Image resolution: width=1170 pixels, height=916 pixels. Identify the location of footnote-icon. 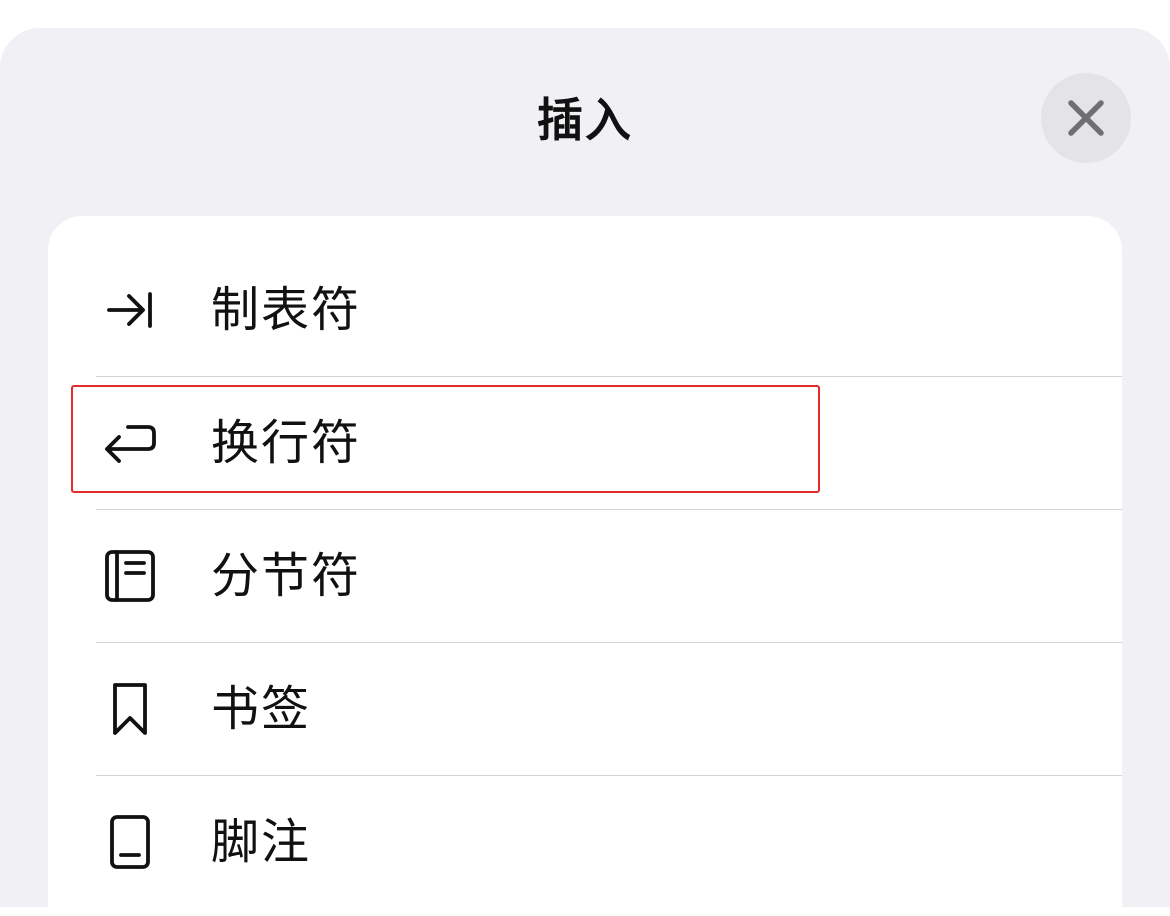
(130, 842).